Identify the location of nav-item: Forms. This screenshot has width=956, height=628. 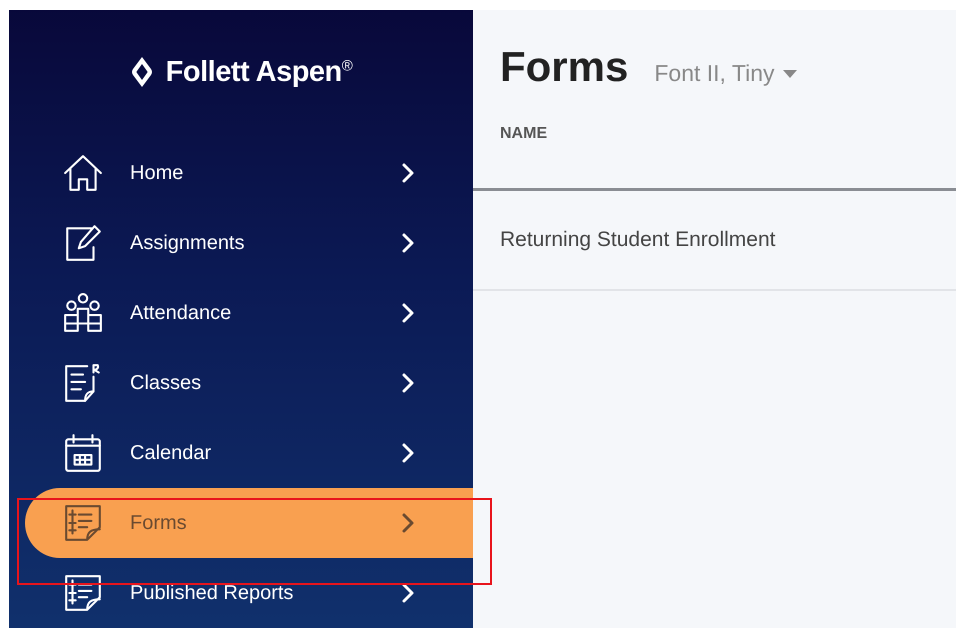
(249, 523).